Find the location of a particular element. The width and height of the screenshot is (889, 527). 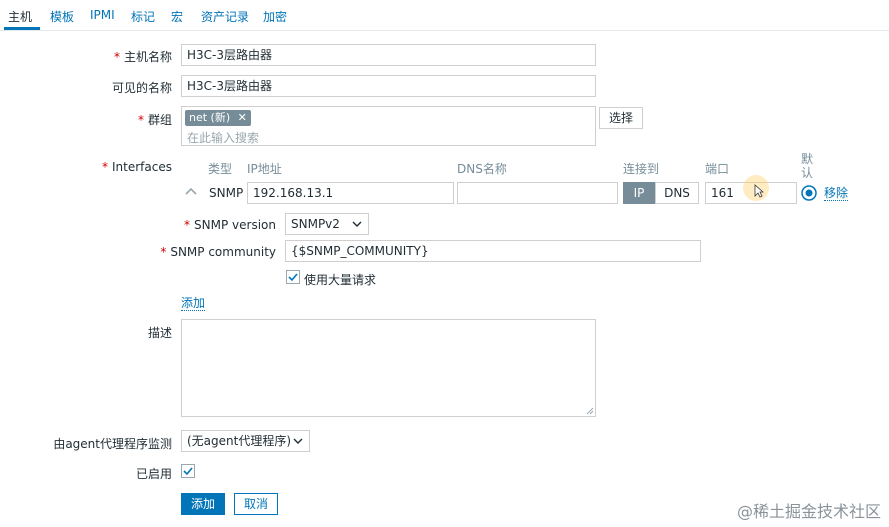

col-default: 默认 is located at coordinates (807, 166).